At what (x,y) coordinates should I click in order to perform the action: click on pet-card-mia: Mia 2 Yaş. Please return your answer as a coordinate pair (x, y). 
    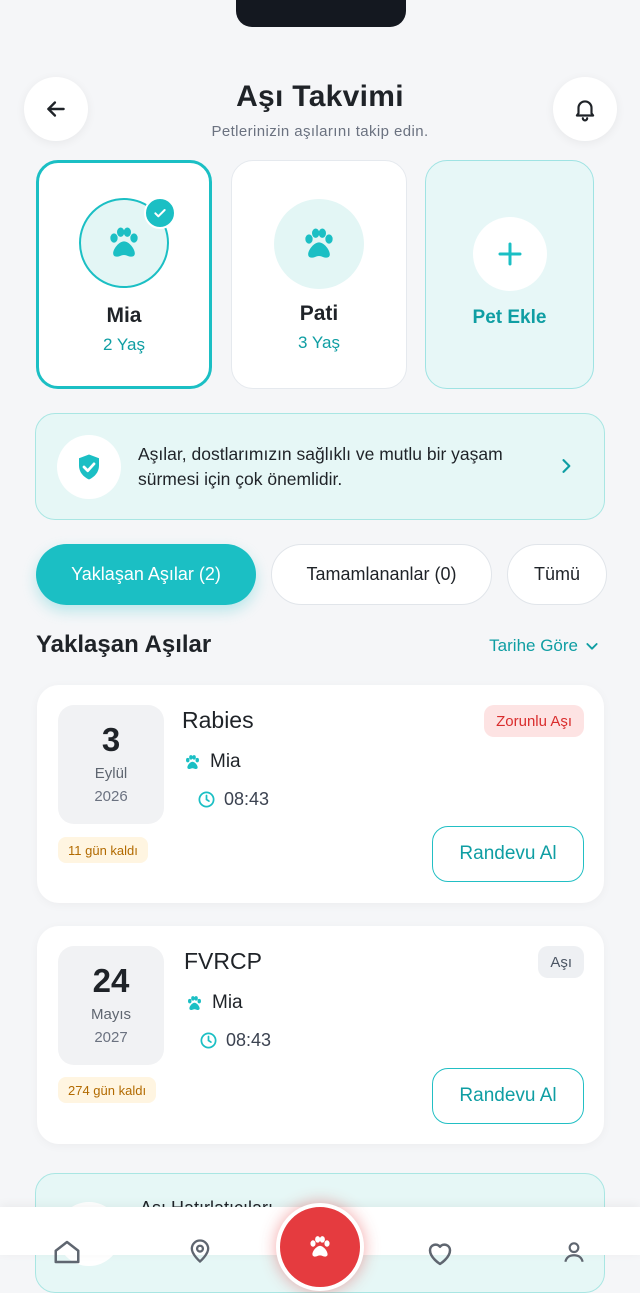
    Looking at the image, I should click on (124, 274).